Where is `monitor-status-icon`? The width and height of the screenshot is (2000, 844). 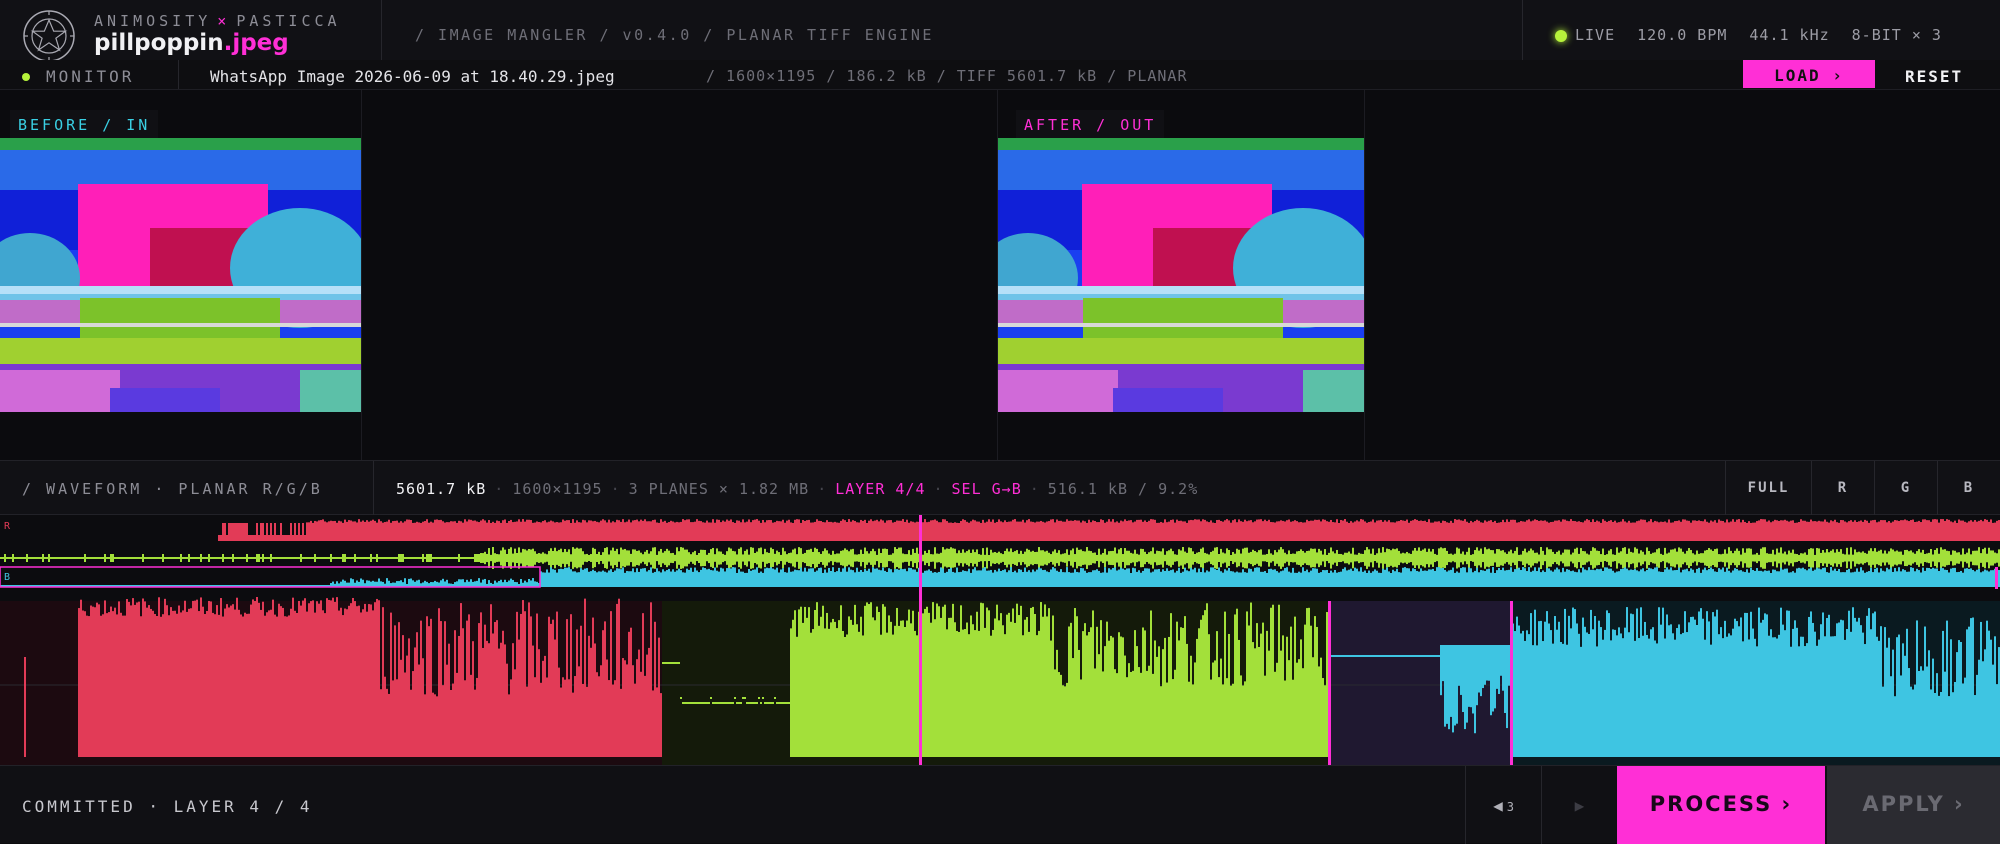
monitor-status-icon is located at coordinates (26, 77).